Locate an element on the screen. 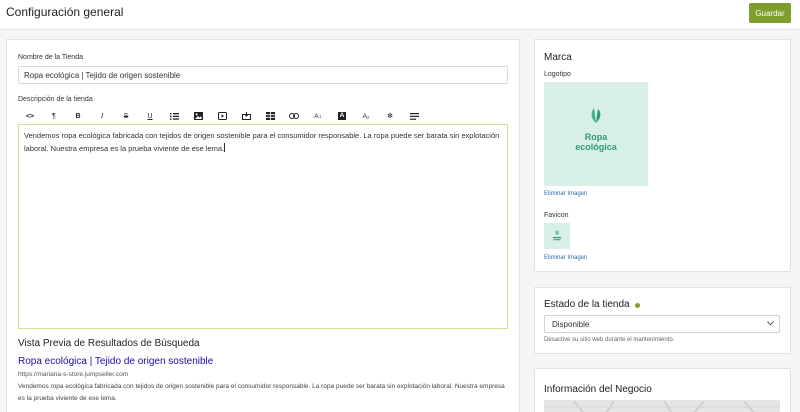 Image resolution: width=800 pixels, height=412 pixels. business-info-heading: Información del Negocio is located at coordinates (598, 389).